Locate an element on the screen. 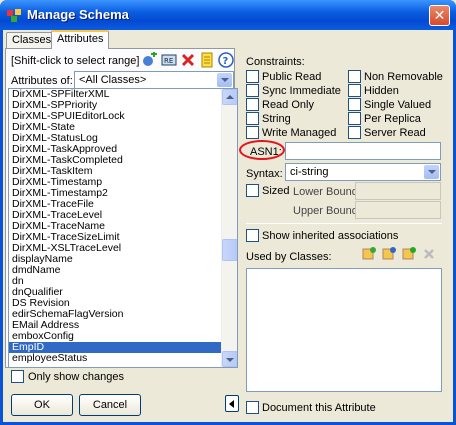 This screenshot has width=456, height=425. ok-button-label: OK is located at coordinates (42, 405).